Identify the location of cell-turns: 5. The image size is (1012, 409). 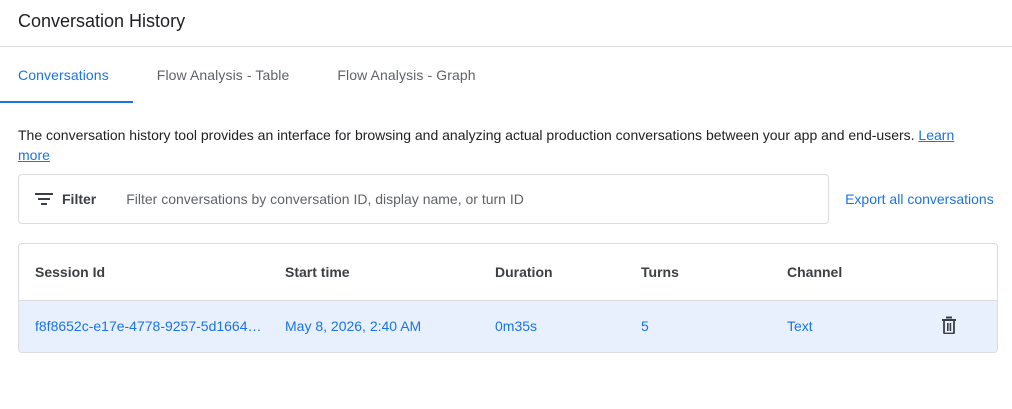
(698, 326).